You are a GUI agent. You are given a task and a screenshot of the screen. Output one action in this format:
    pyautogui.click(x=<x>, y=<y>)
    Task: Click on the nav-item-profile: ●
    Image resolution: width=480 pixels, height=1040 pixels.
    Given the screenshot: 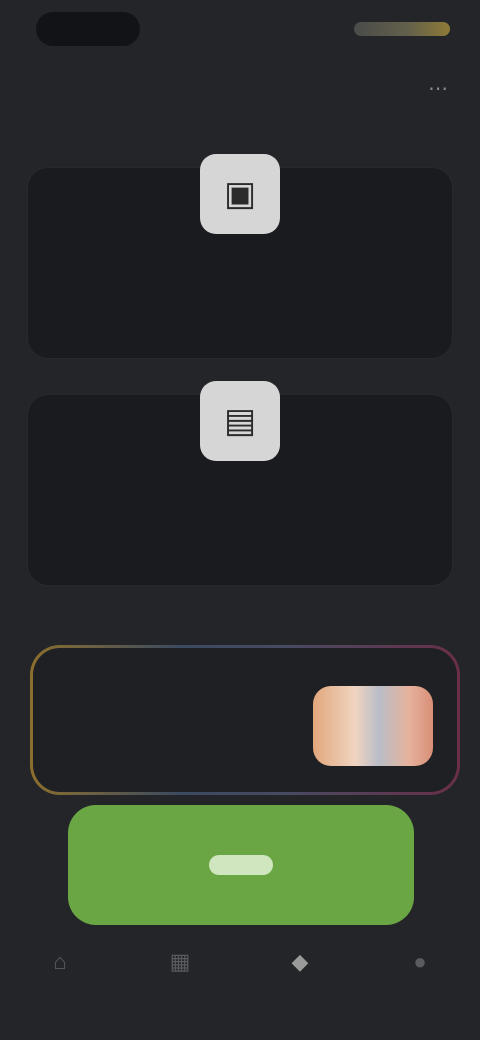 What is the action you would take?
    pyautogui.click(x=420, y=962)
    